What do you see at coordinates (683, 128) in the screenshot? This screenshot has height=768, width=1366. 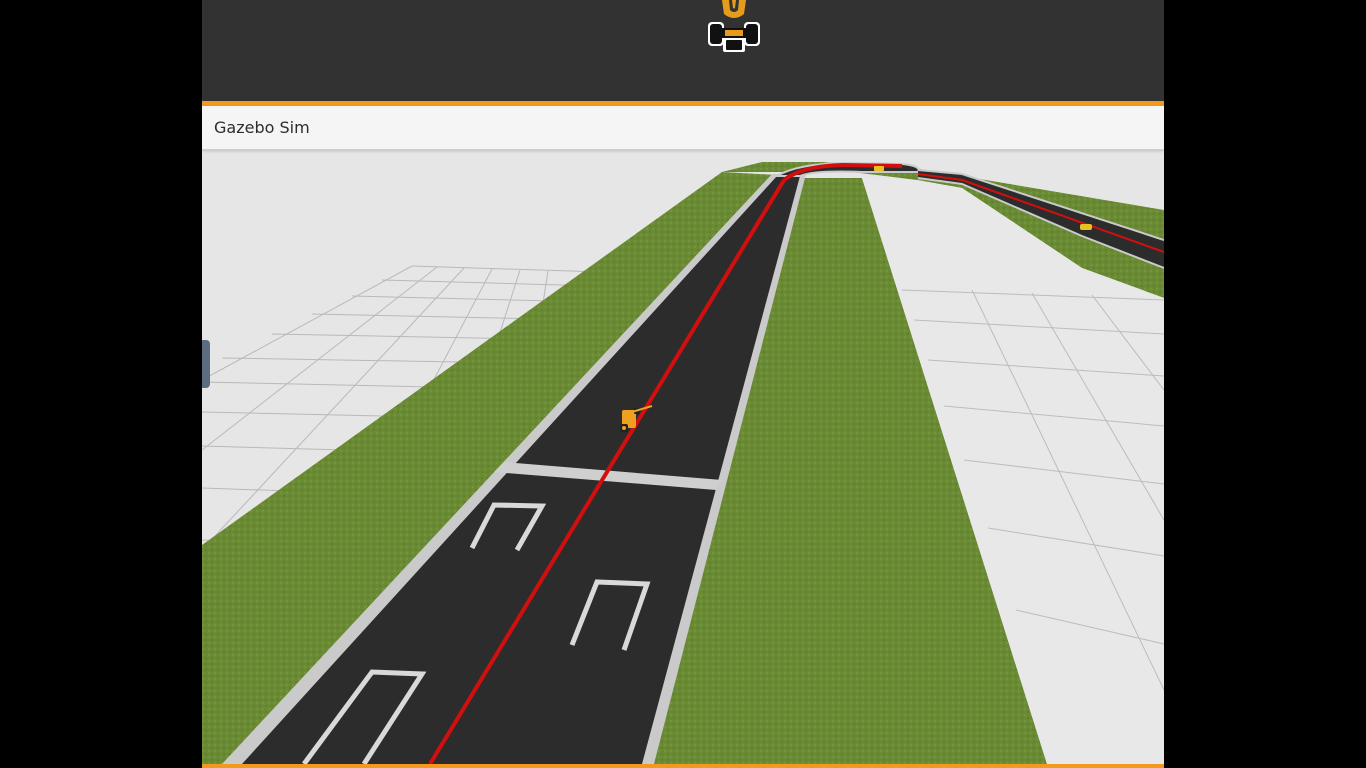 I see `title-bar: Gazebo Sim` at bounding box center [683, 128].